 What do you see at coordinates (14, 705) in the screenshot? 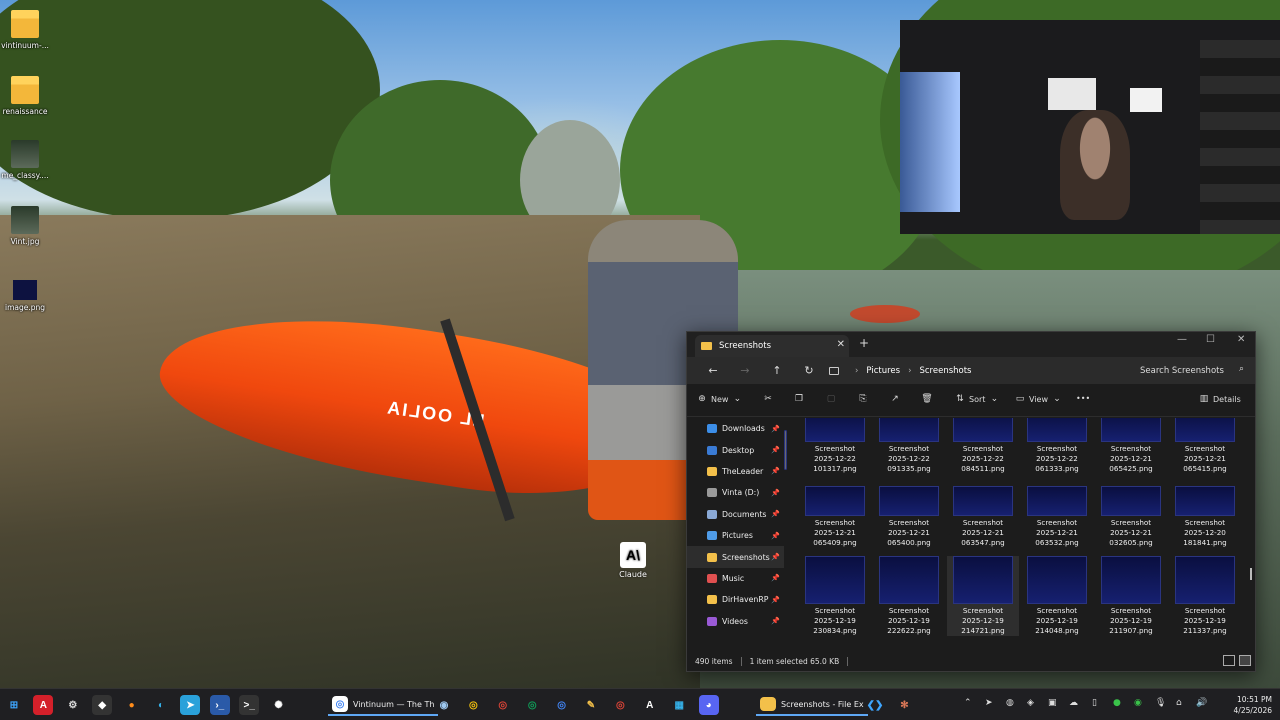
I see `start-button-icon: ⊞` at bounding box center [14, 705].